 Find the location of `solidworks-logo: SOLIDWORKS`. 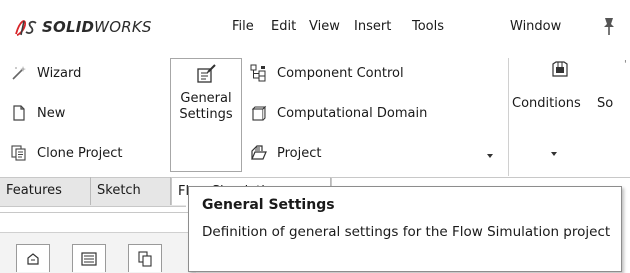

solidworks-logo: SOLIDWORKS is located at coordinates (83, 27).